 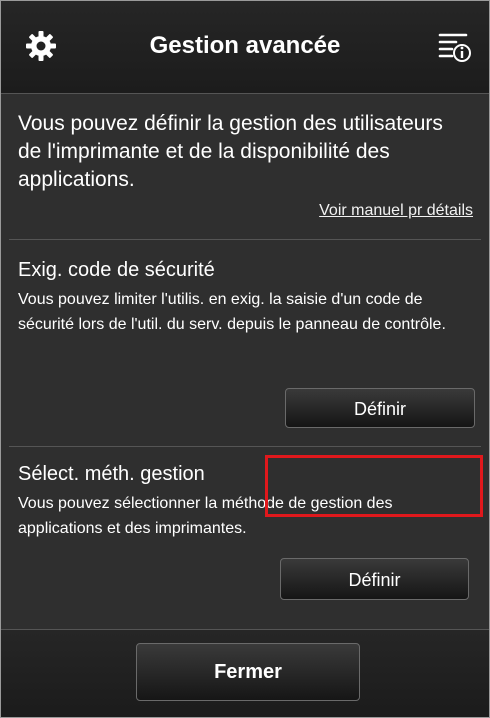 What do you see at coordinates (41, 46) in the screenshot?
I see `gear-icon` at bounding box center [41, 46].